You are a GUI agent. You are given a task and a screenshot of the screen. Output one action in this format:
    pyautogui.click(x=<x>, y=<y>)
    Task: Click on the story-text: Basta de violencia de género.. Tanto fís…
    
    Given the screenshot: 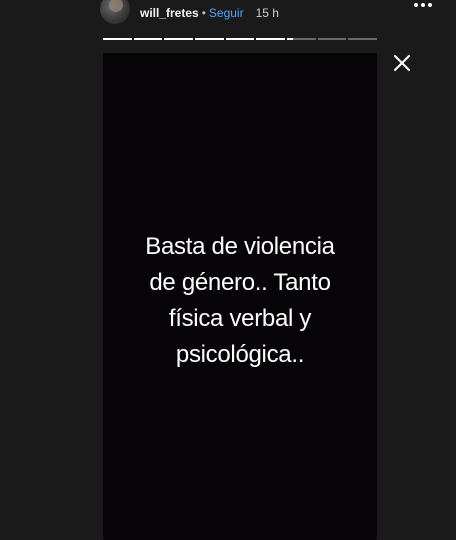 What is the action you would take?
    pyautogui.click(x=240, y=300)
    